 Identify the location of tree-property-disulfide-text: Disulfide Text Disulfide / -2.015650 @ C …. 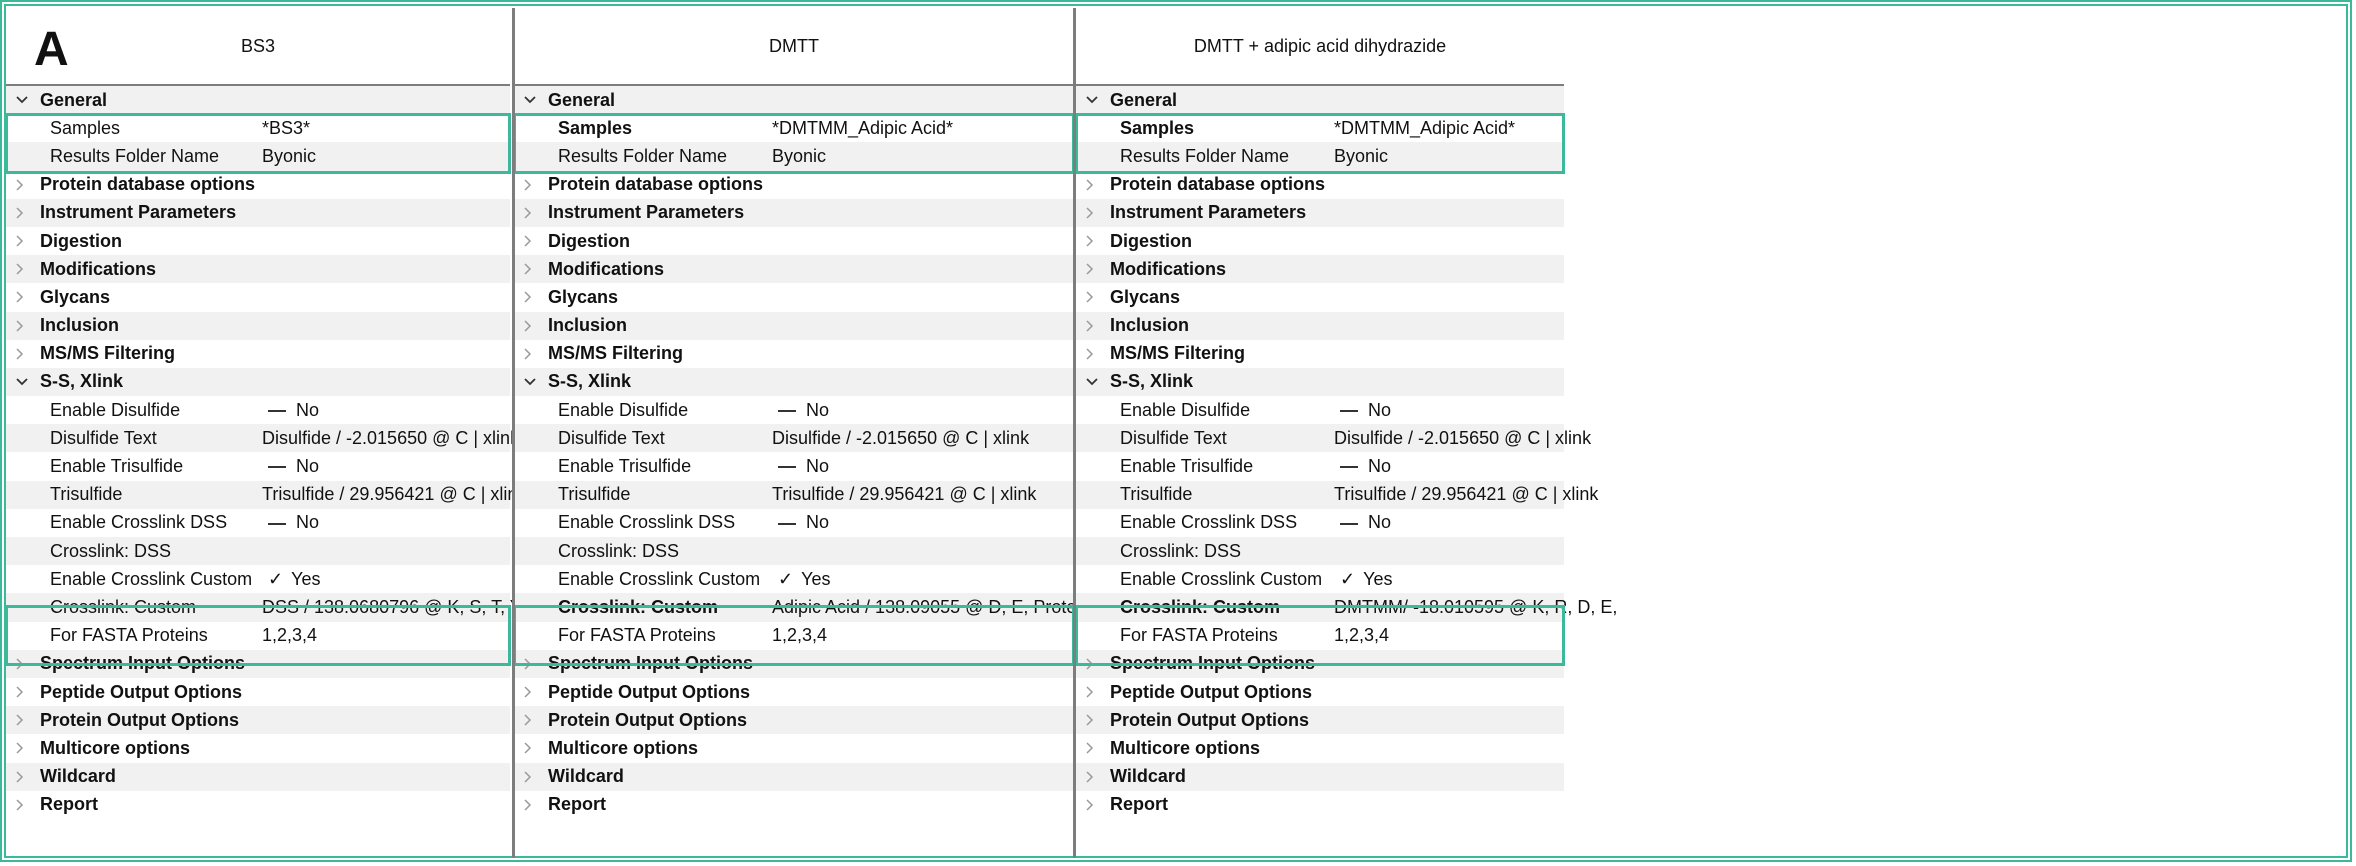
(794, 438).